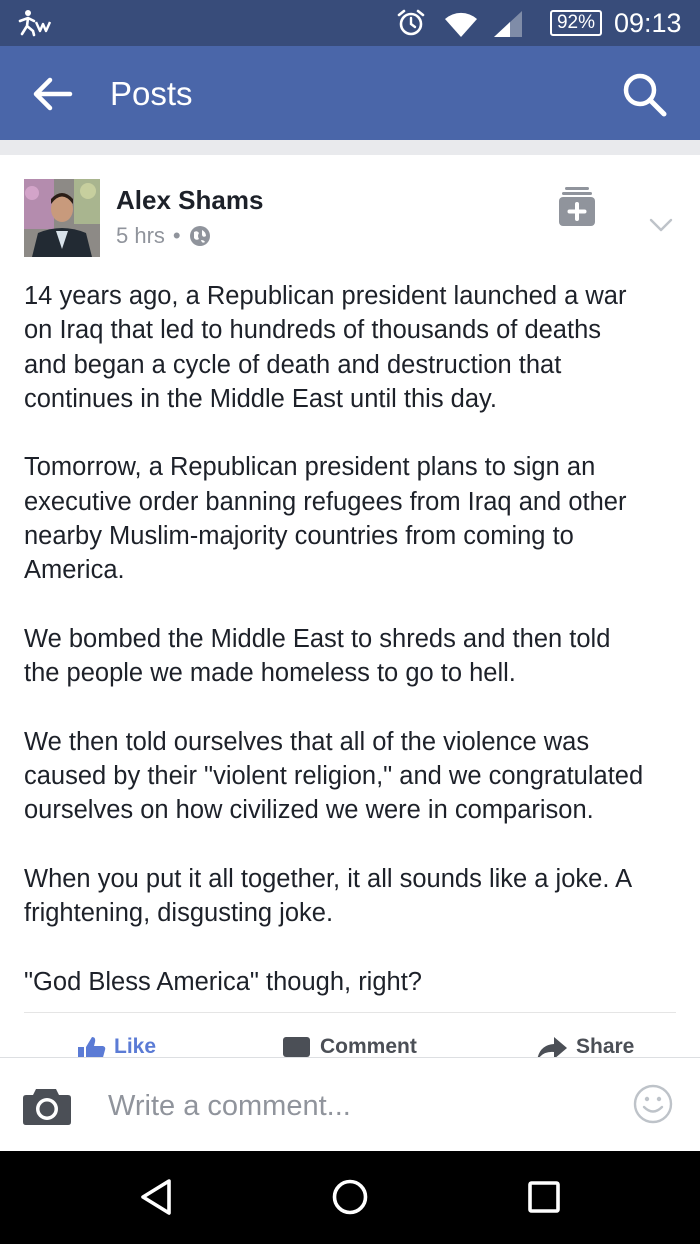  What do you see at coordinates (508, 24) in the screenshot?
I see `signal-icon` at bounding box center [508, 24].